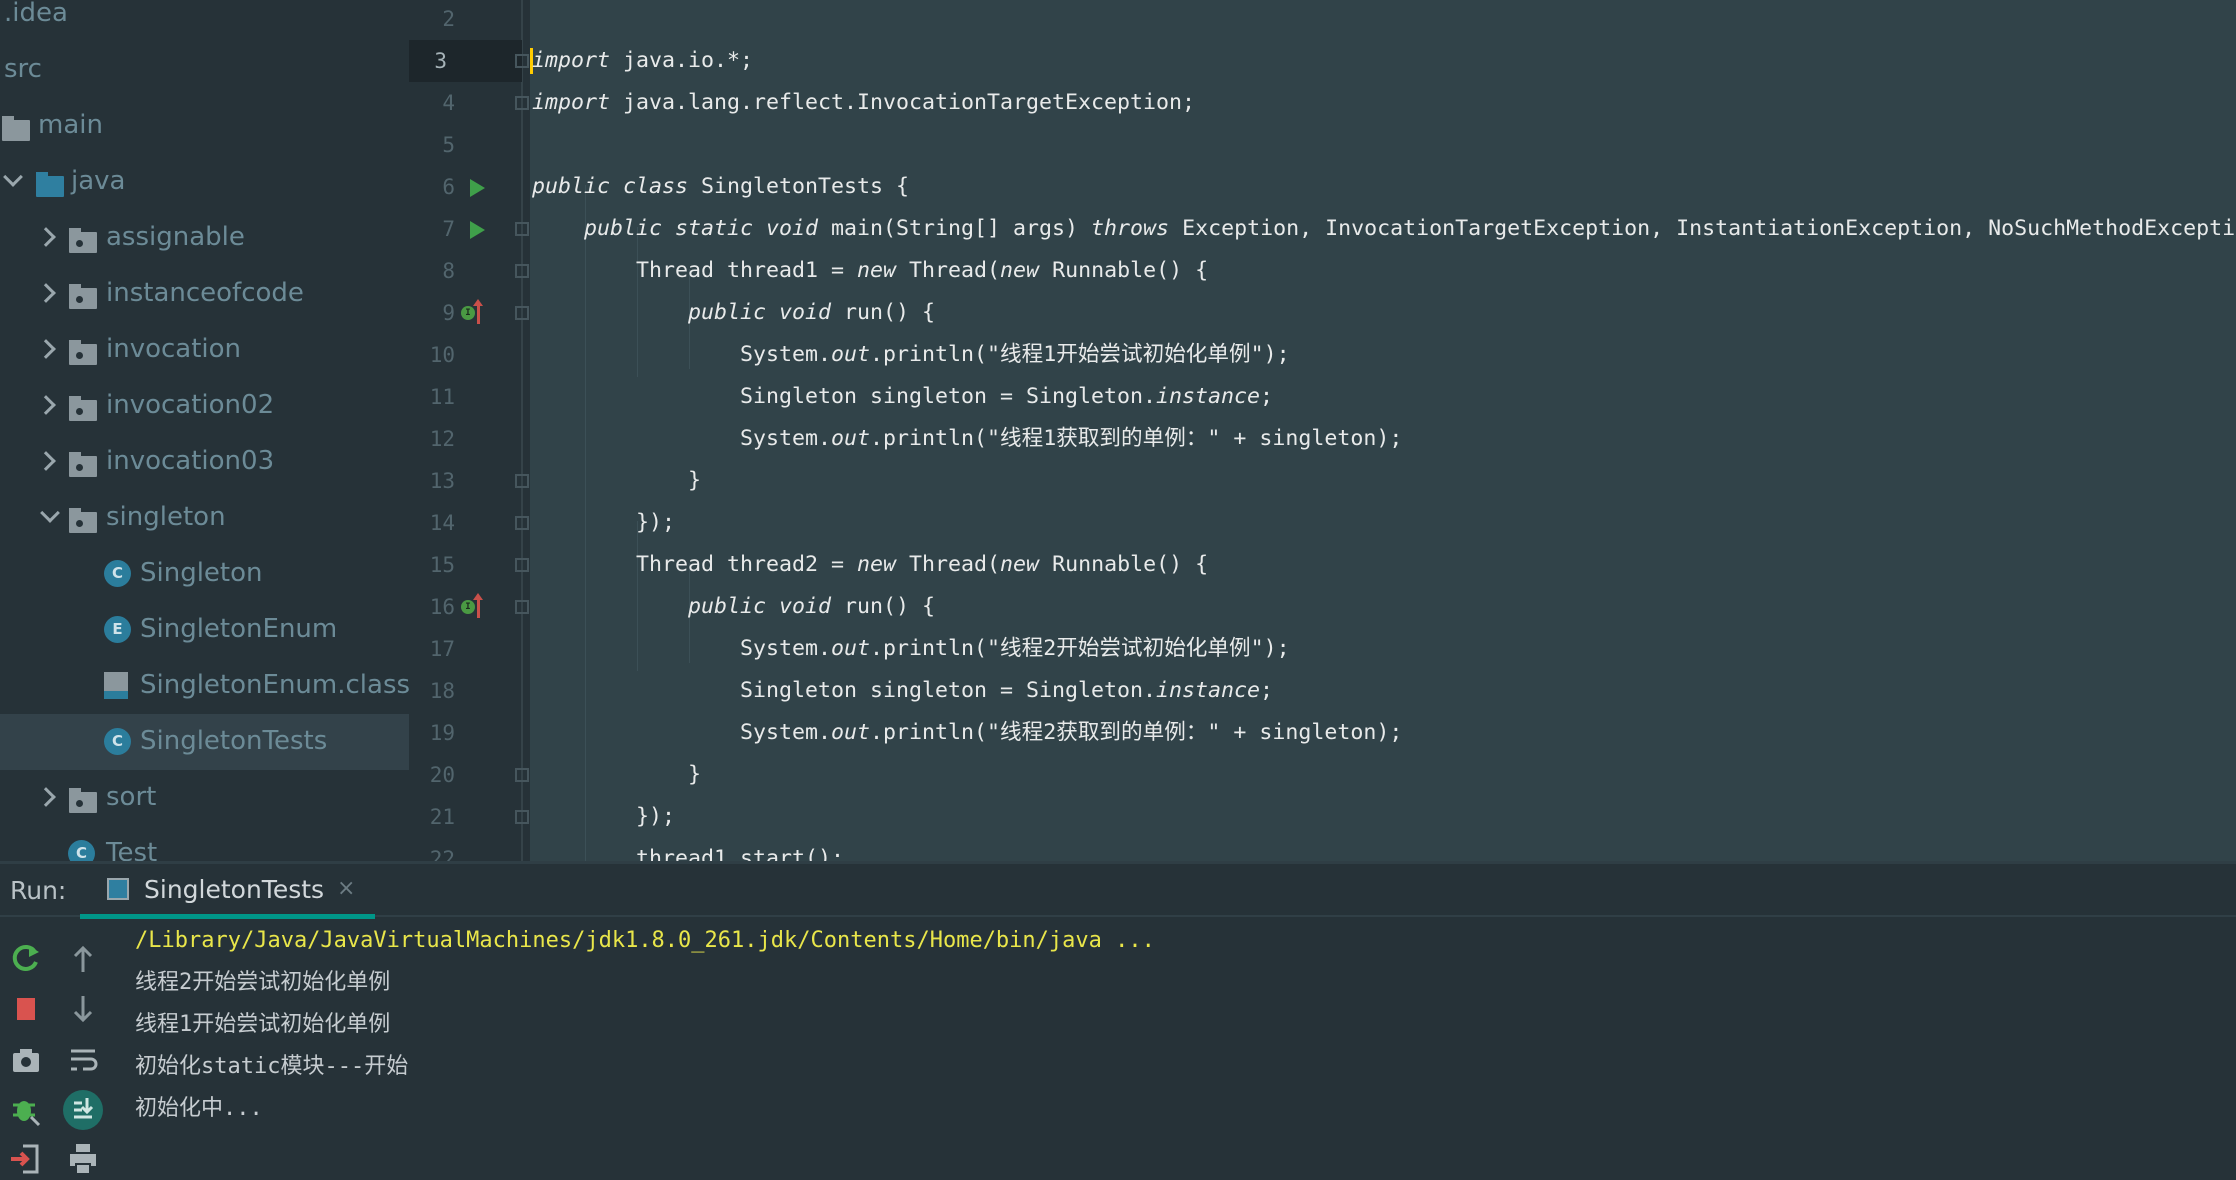 Image resolution: width=2236 pixels, height=1180 pixels. Describe the element at coordinates (733, 313) in the screenshot. I see `code-line: public void run() {` at that location.